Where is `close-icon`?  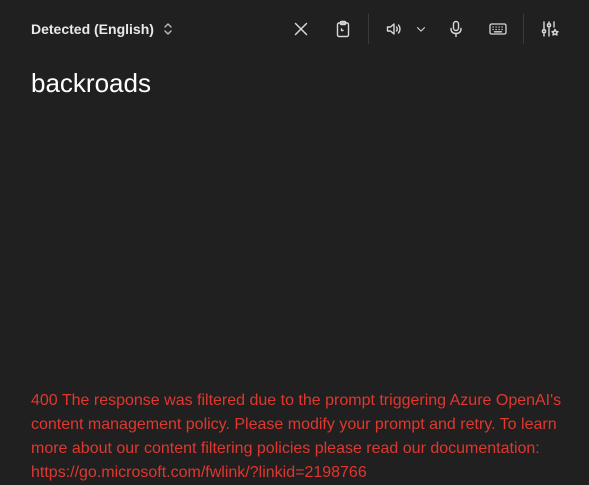
close-icon is located at coordinates (301, 29).